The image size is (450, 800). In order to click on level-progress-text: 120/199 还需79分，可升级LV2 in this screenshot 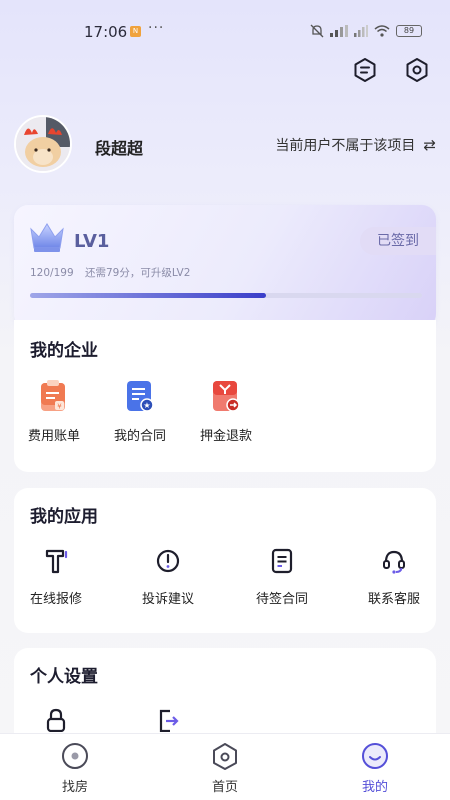, I will do `click(114, 272)`.